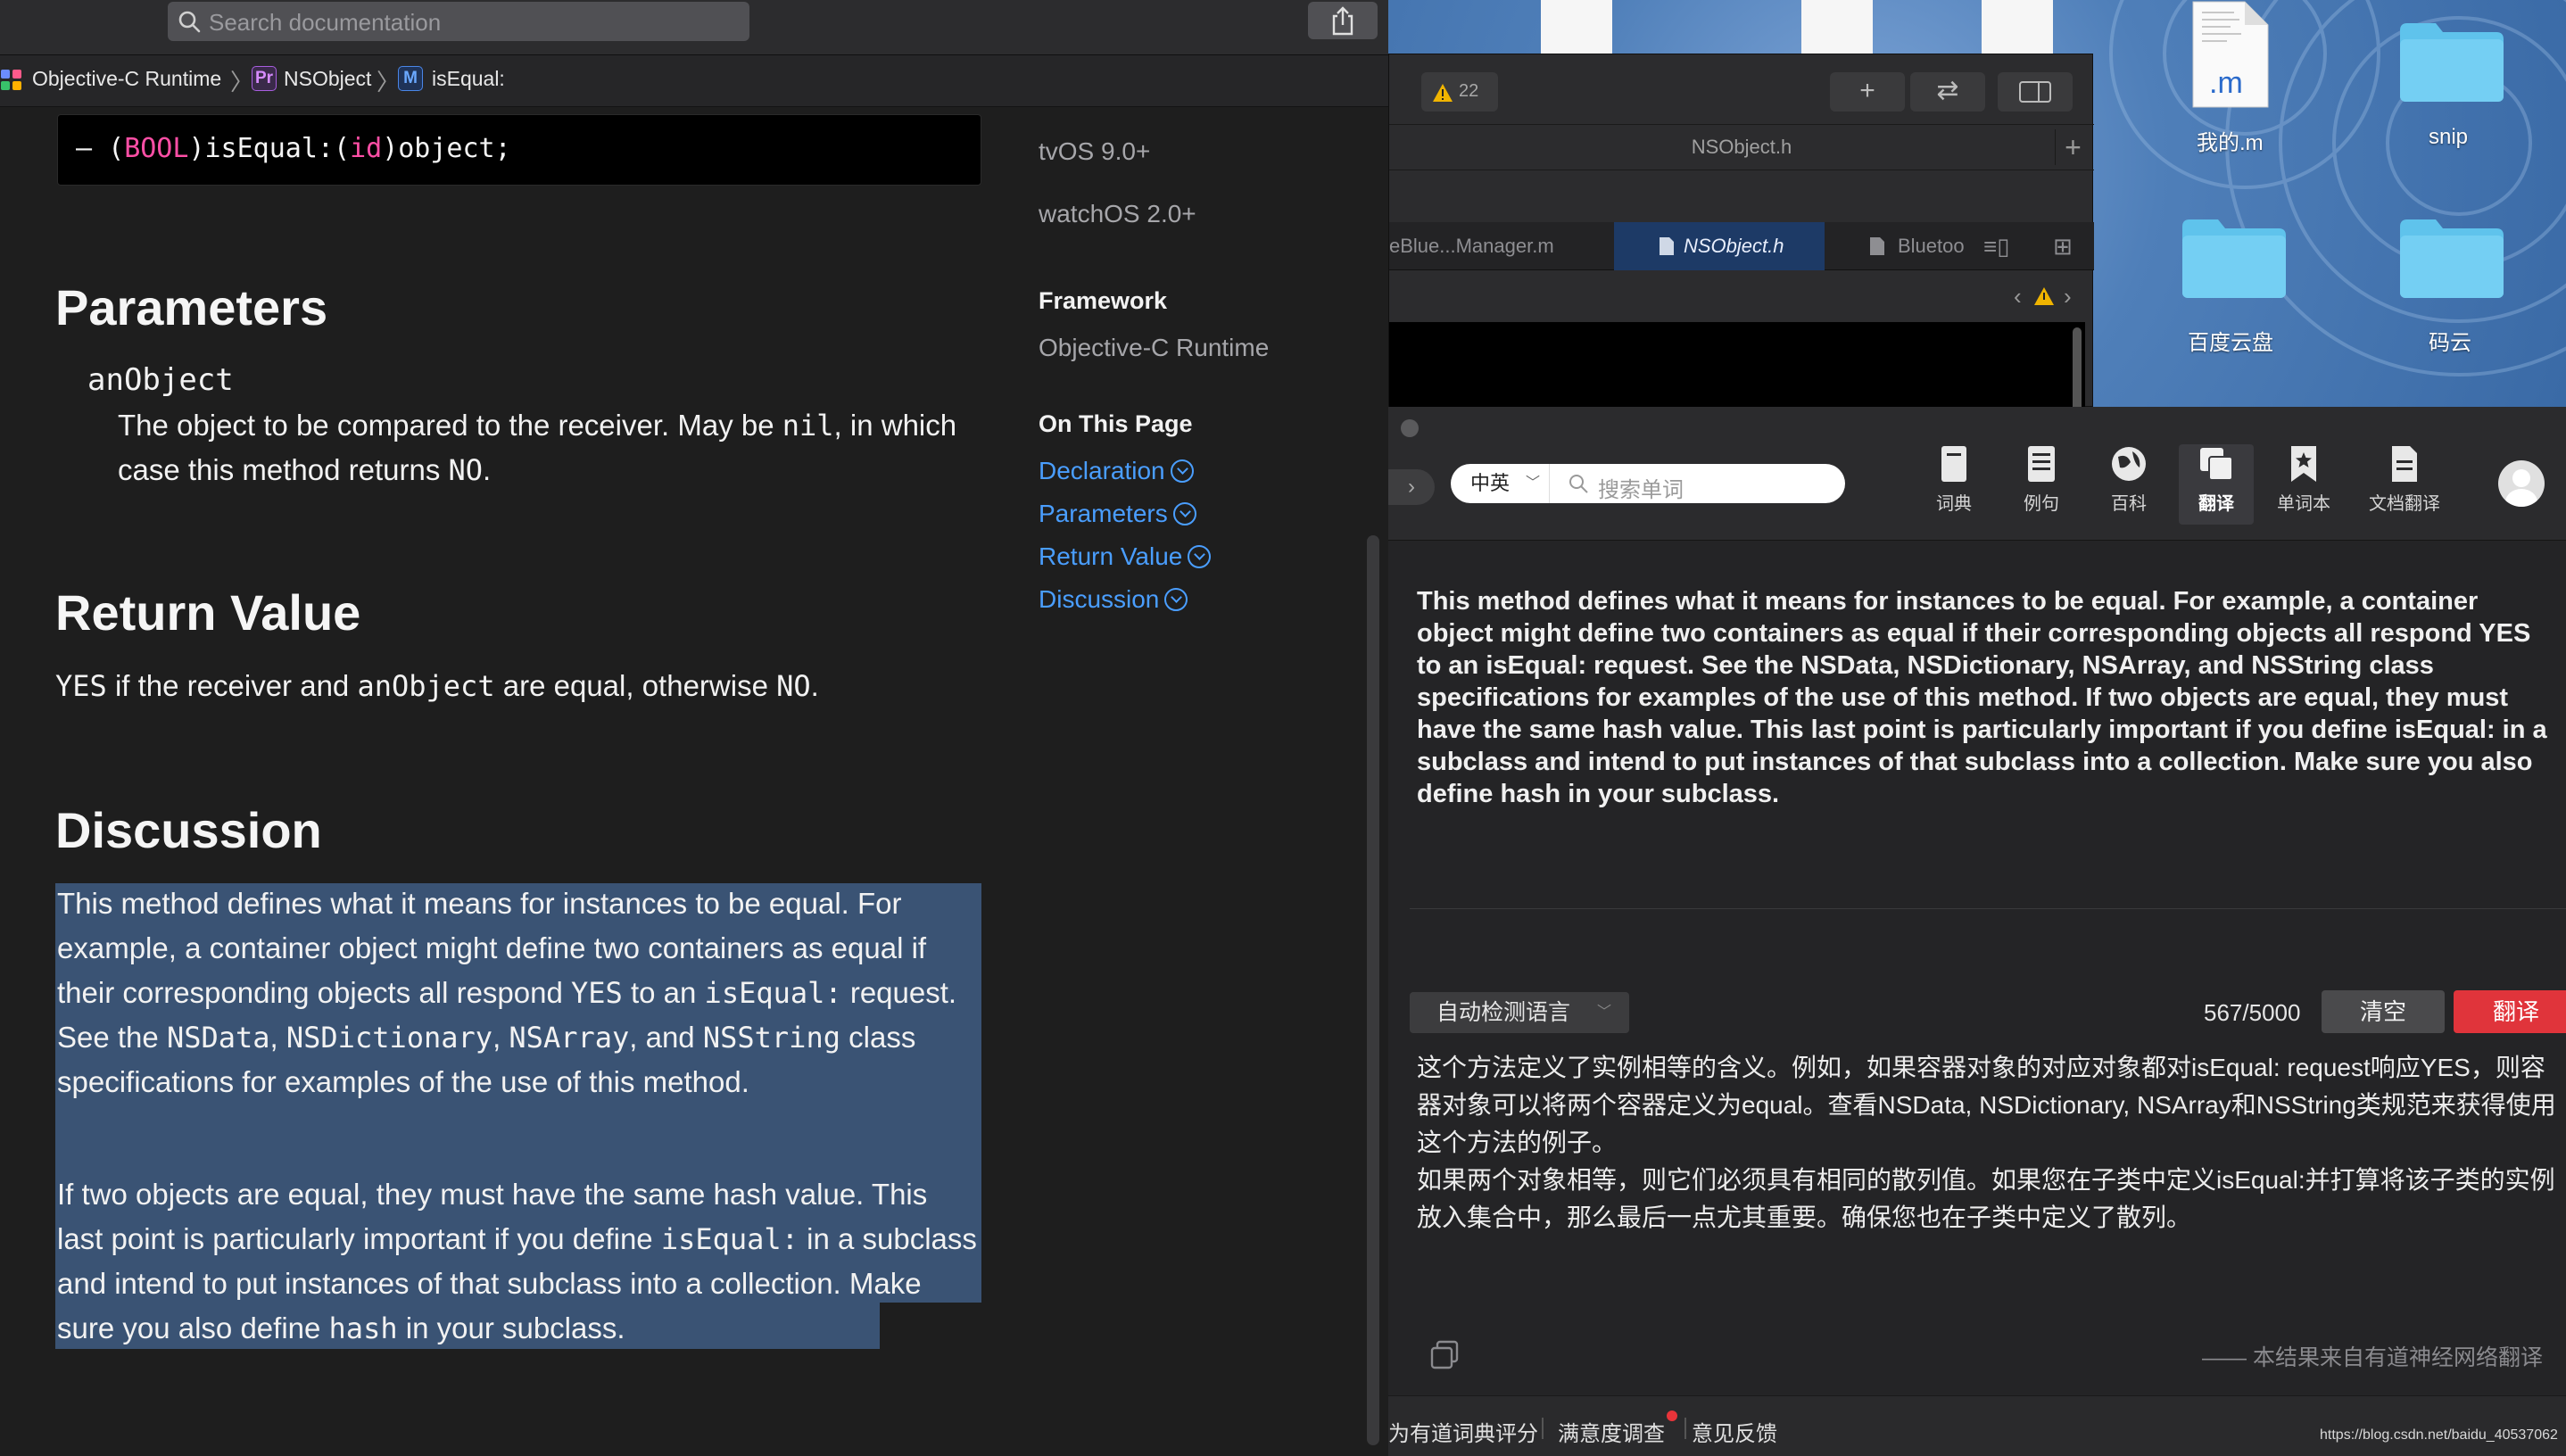 The height and width of the screenshot is (1456, 2566). What do you see at coordinates (1104, 300) in the screenshot?
I see `framework-label: Framework` at bounding box center [1104, 300].